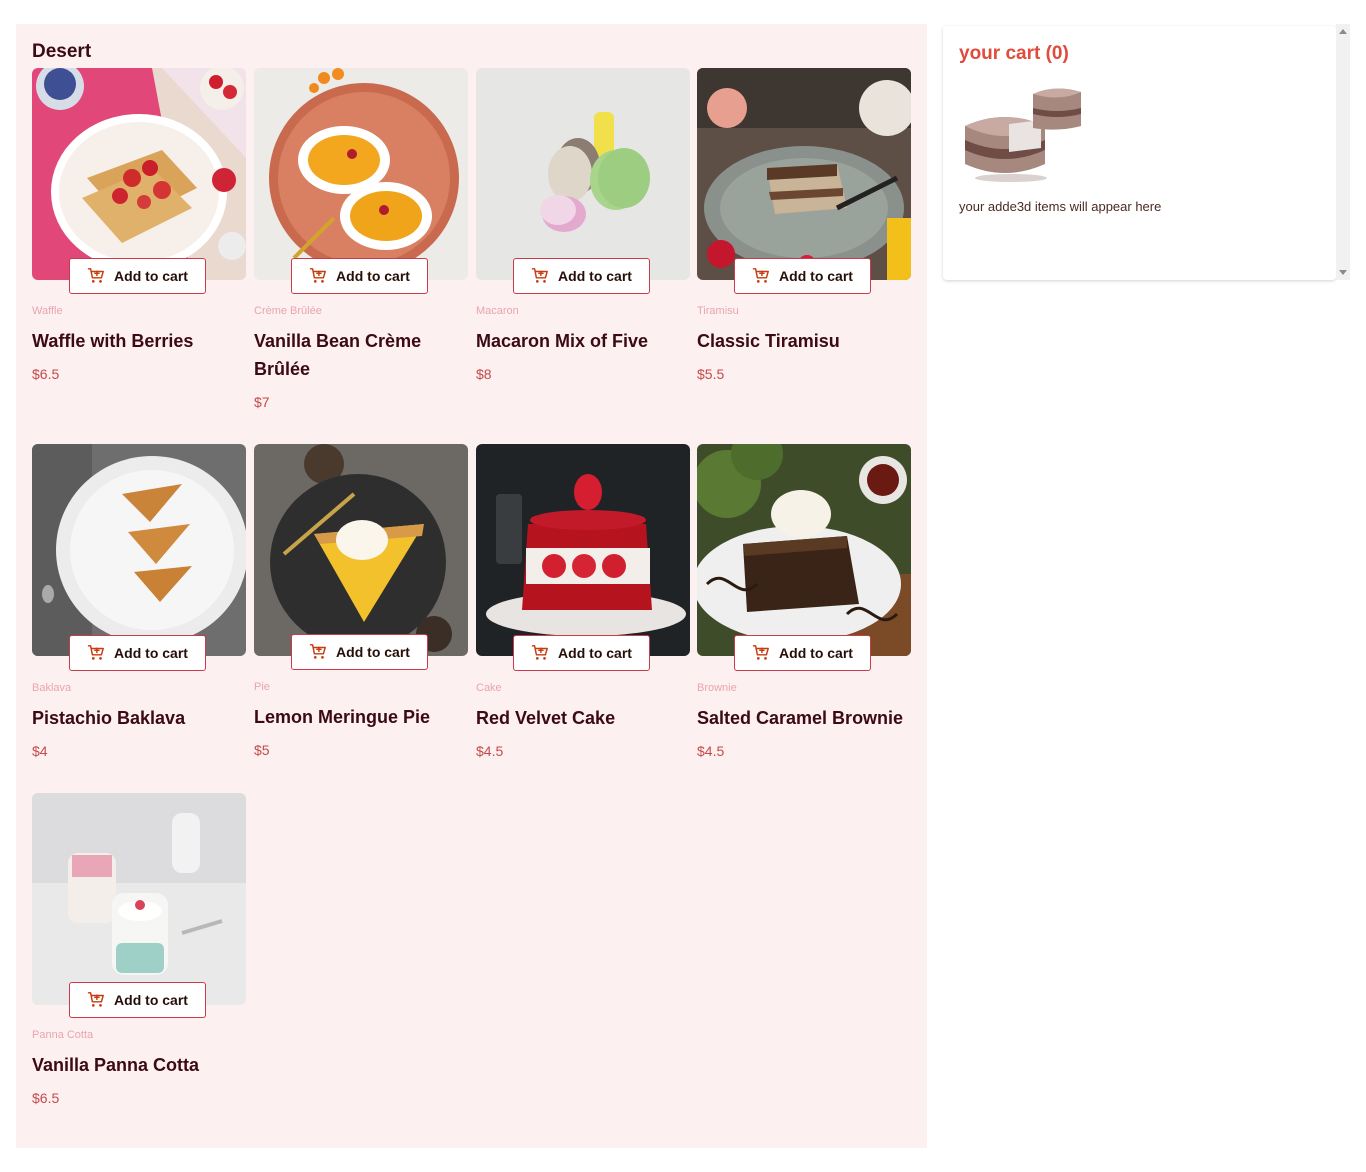  Describe the element at coordinates (768, 341) in the screenshot. I see `product-name: Classic Tiramisu` at that location.